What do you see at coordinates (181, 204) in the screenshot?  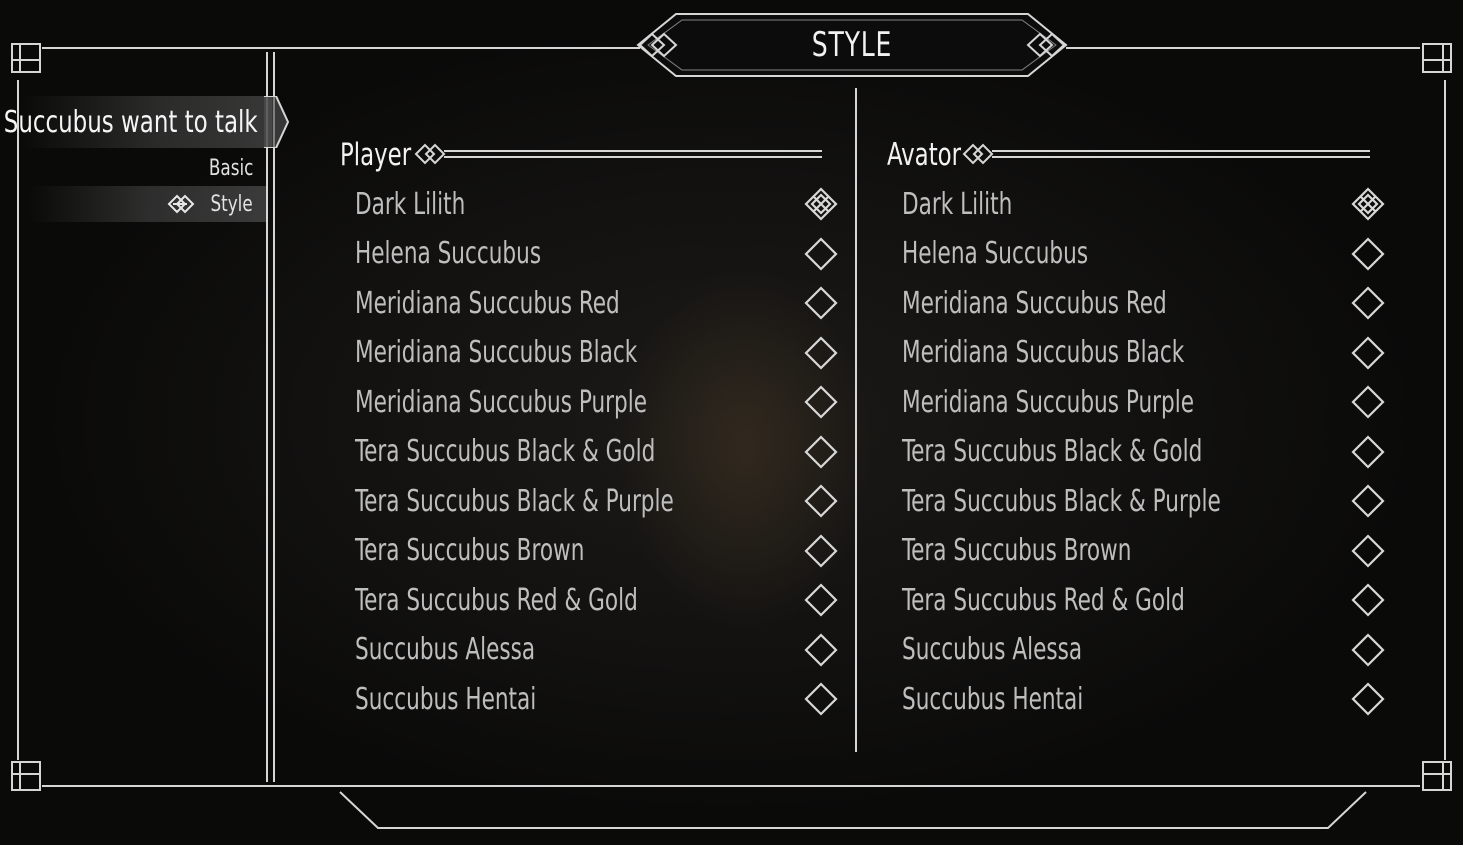 I see `knot-selector-icon` at bounding box center [181, 204].